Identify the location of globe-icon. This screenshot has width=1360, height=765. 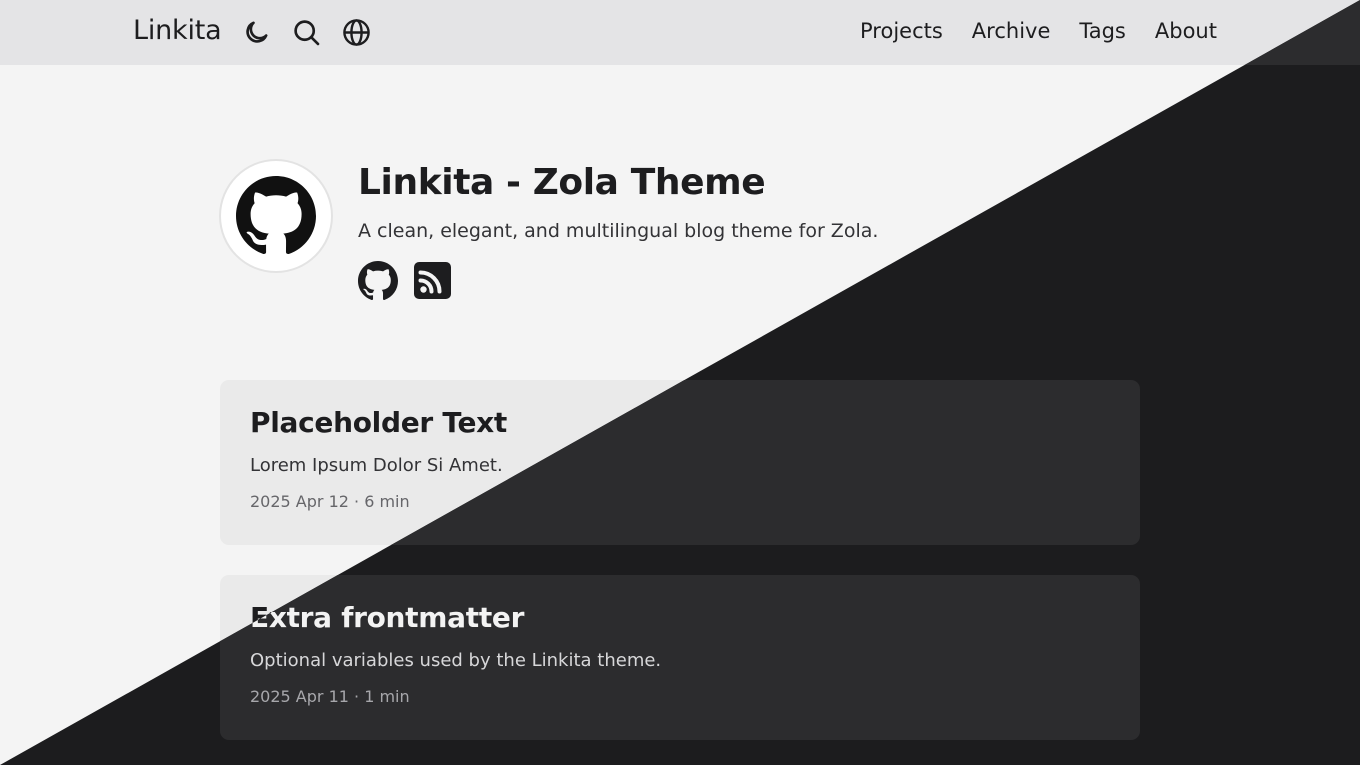
(356, 32).